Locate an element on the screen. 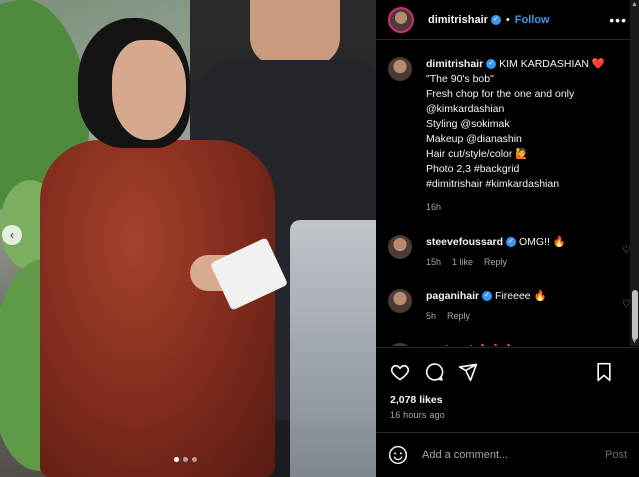 This screenshot has height=477, width=639. caption-line: "The 90's bob" is located at coordinates (460, 79).